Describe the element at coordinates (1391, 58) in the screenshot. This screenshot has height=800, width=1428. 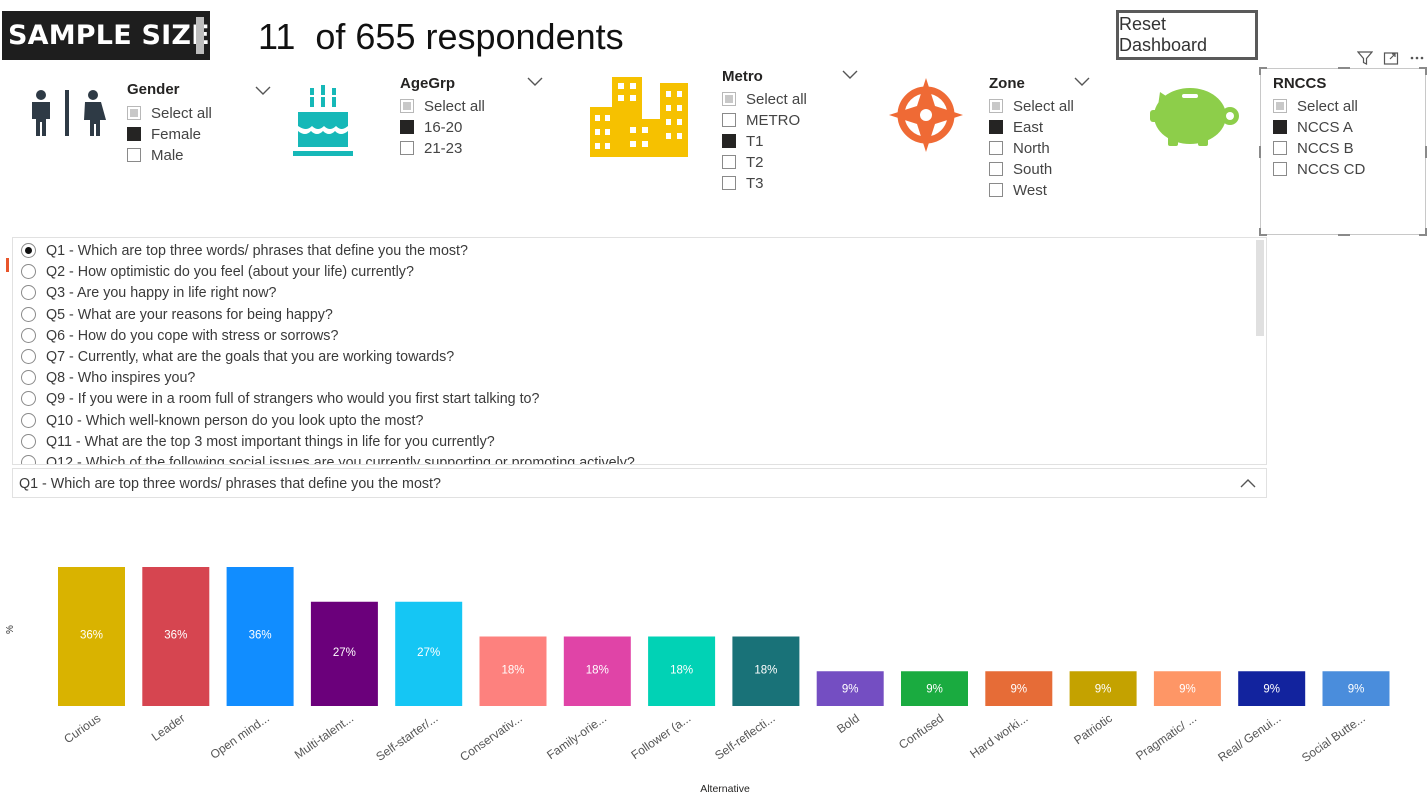
I see `focus-mode-icon` at that location.